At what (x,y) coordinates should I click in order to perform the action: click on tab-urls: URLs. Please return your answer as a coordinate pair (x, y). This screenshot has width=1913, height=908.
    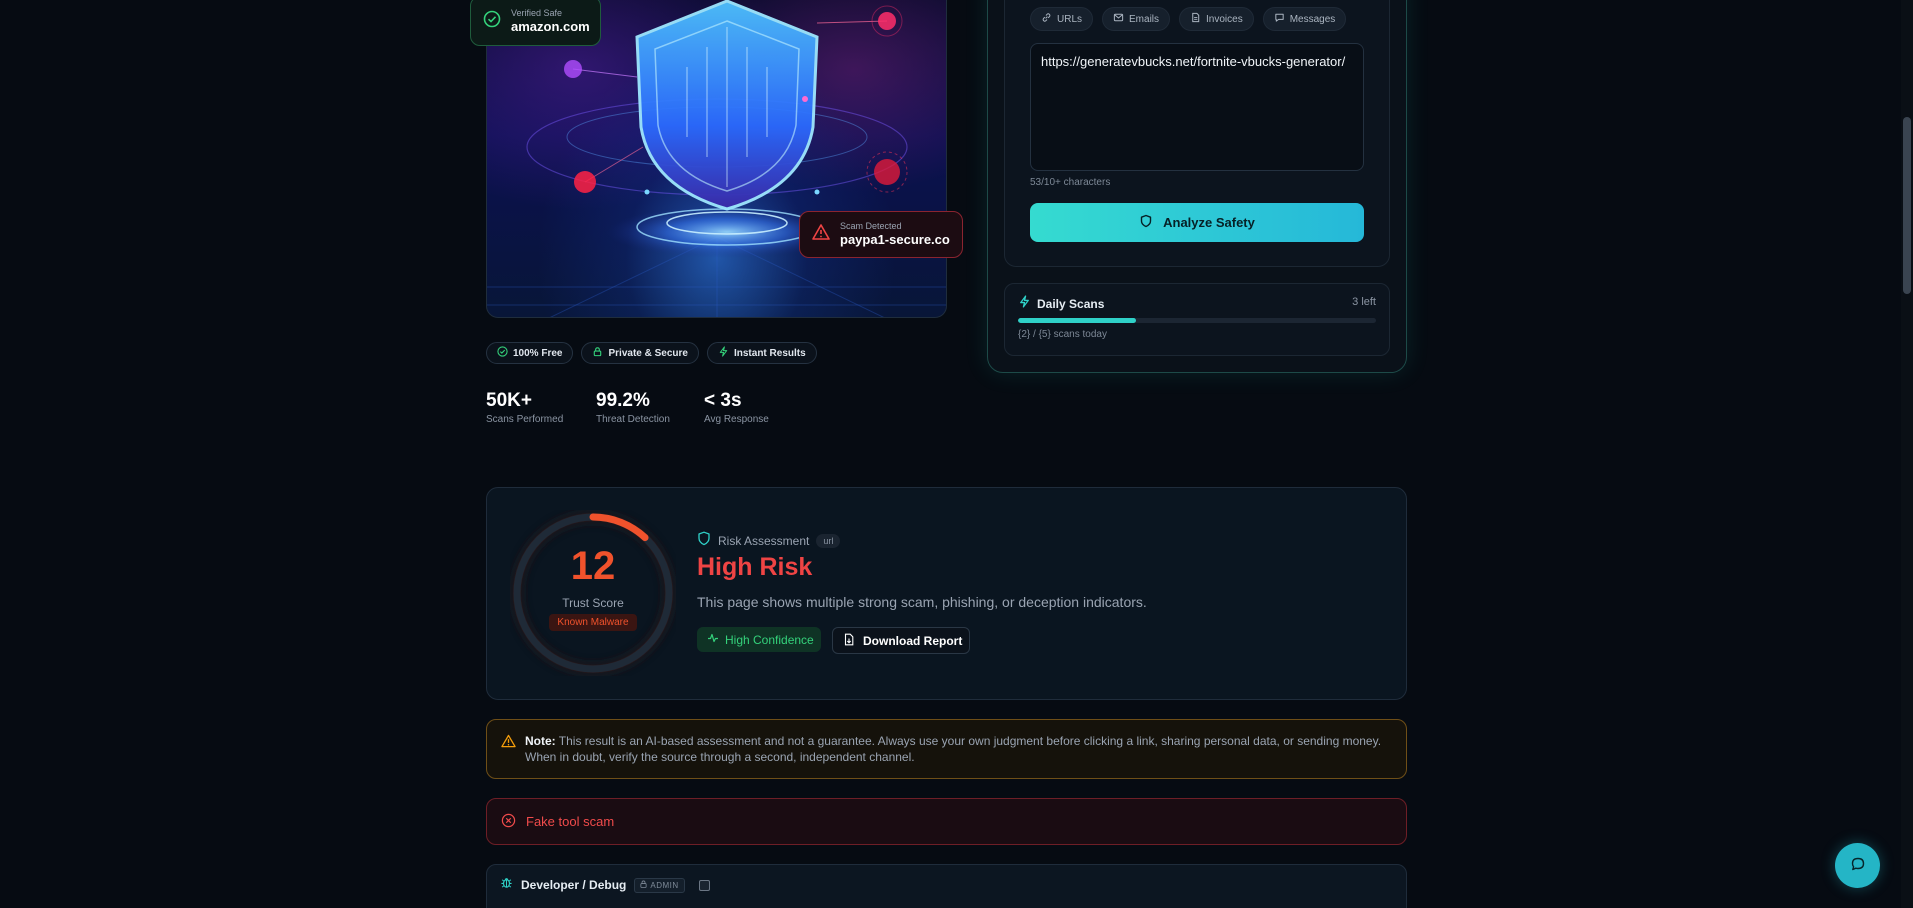
    Looking at the image, I should click on (1062, 19).